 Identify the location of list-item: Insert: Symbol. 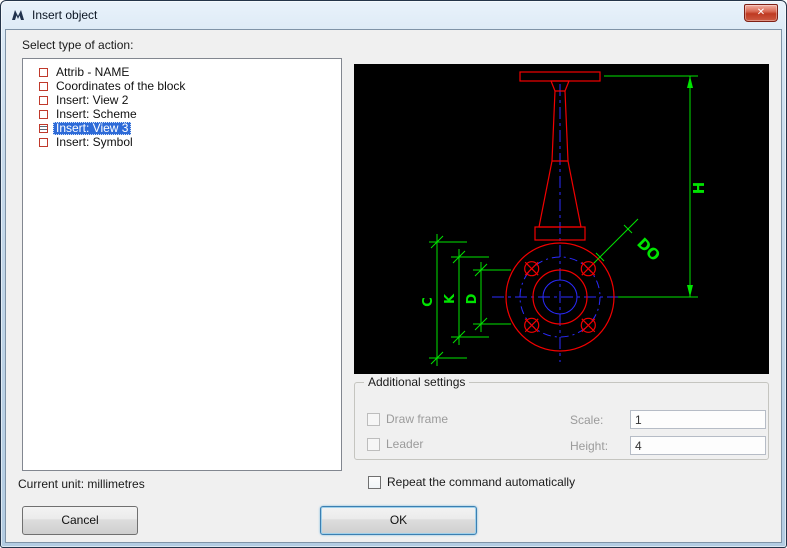
(182, 142).